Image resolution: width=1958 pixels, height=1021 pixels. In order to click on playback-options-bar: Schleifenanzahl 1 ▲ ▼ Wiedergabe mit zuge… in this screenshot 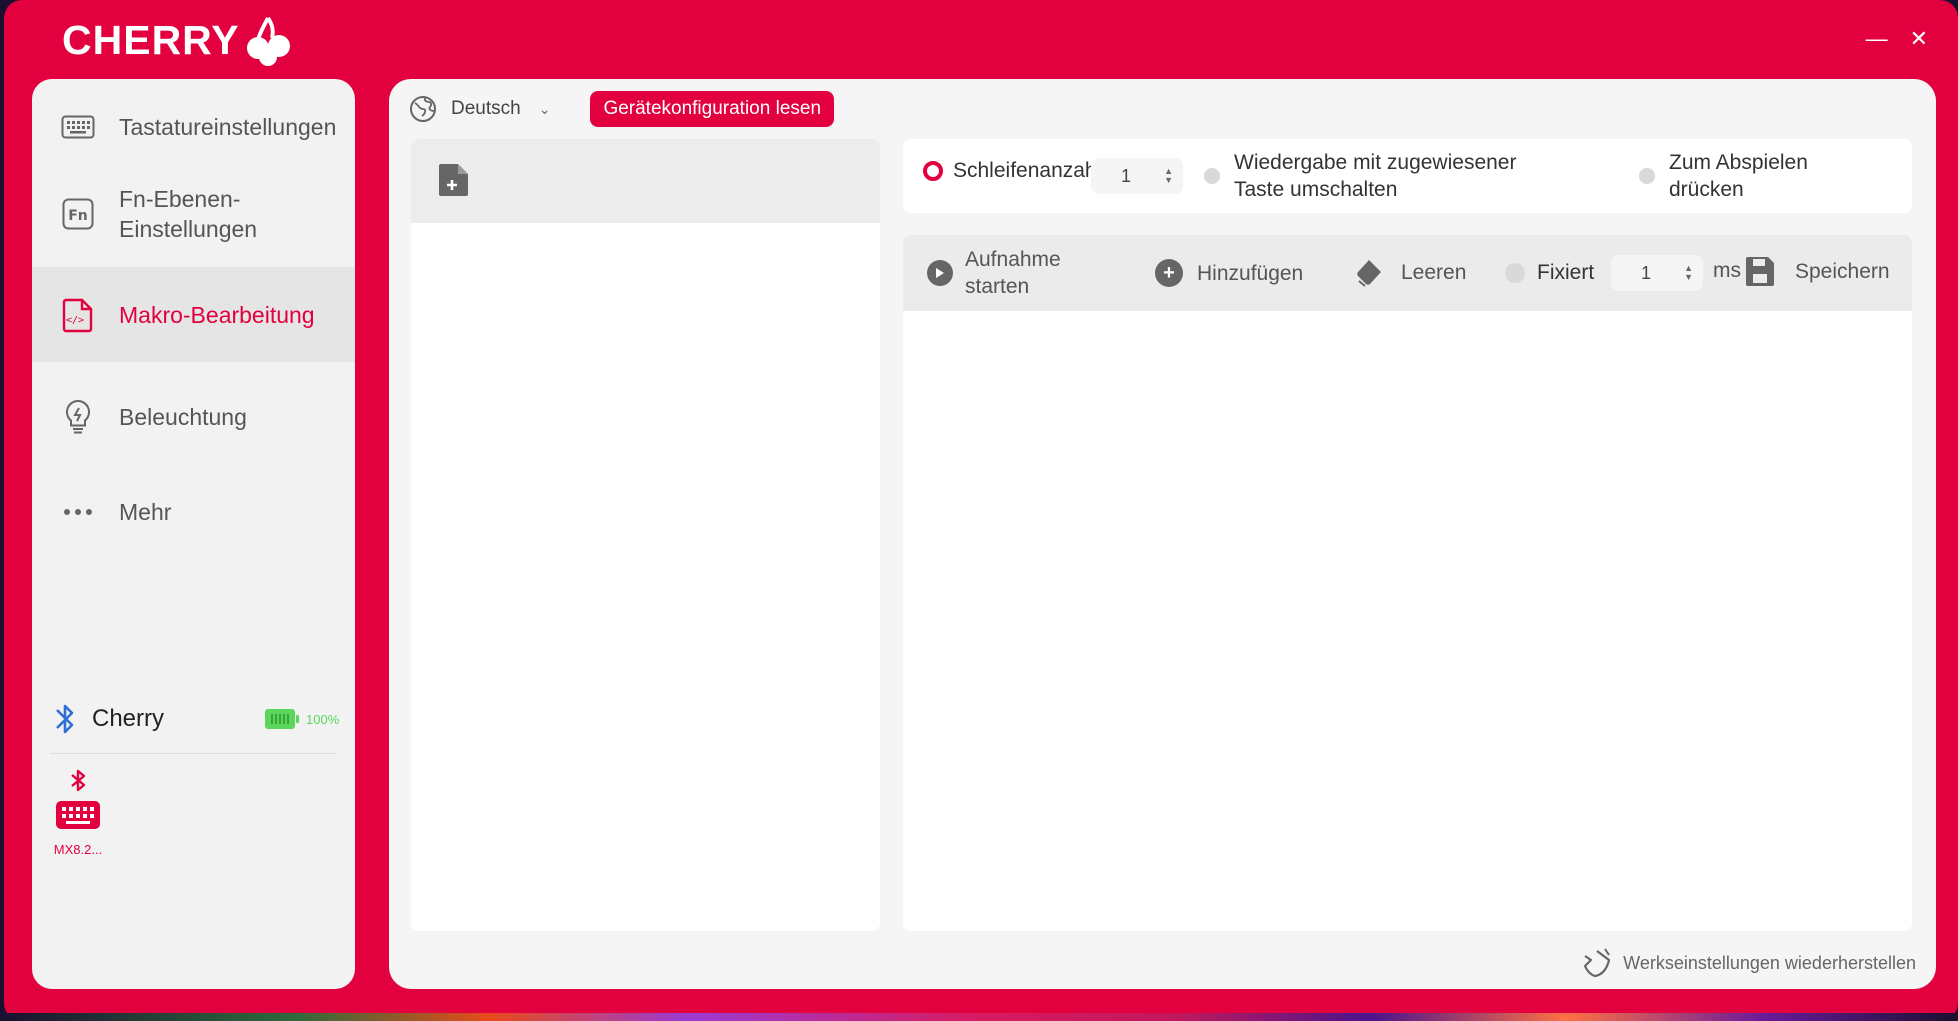, I will do `click(1407, 176)`.